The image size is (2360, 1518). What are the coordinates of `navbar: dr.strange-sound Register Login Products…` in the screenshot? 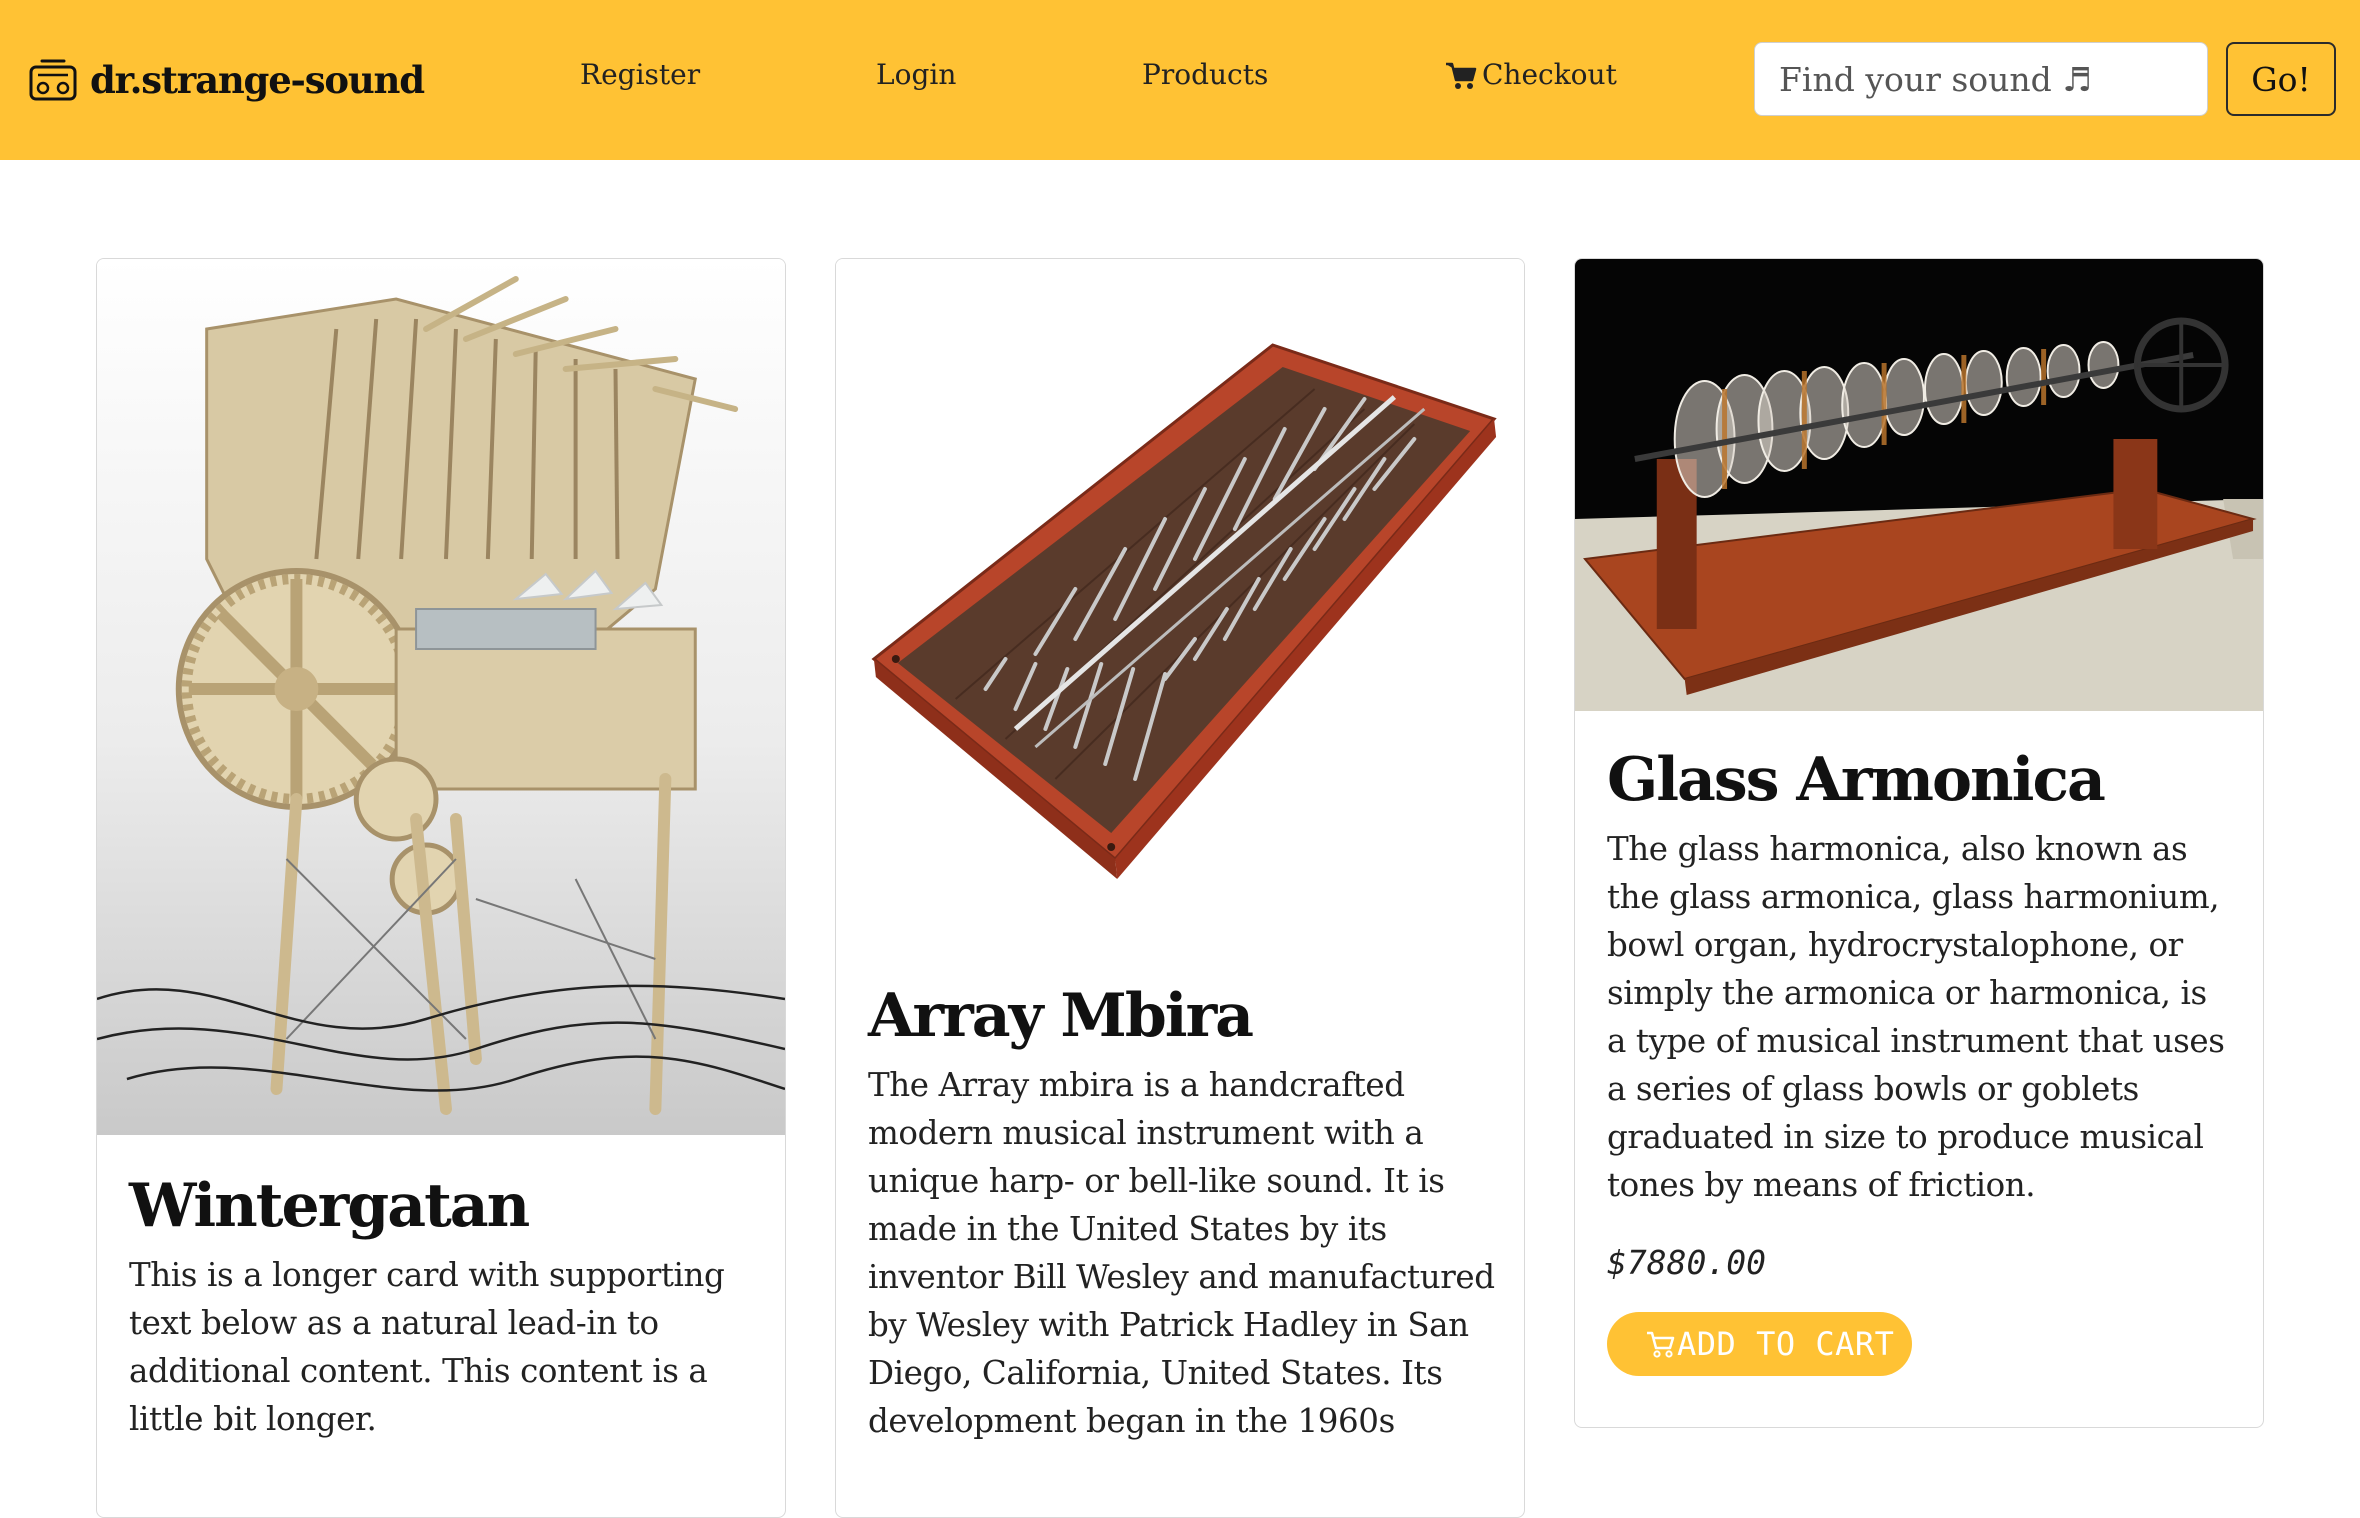 It's located at (1180, 80).